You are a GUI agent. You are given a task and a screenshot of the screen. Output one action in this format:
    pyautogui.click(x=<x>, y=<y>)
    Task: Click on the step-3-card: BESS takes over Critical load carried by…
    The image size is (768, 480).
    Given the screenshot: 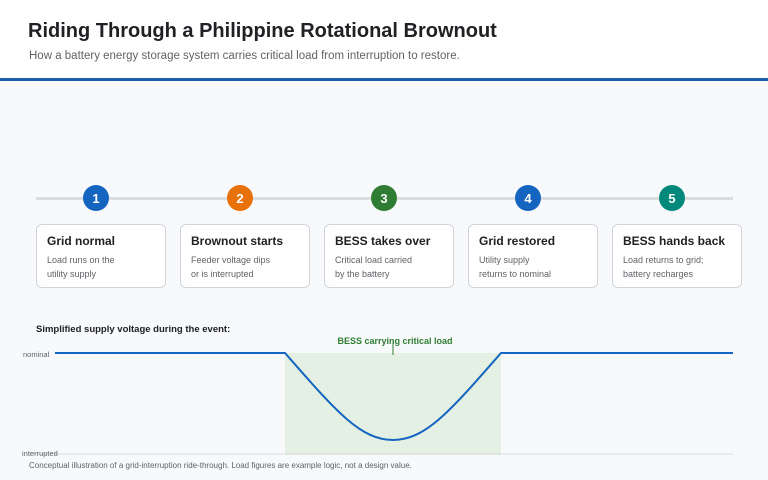 What is the action you would take?
    pyautogui.click(x=389, y=256)
    